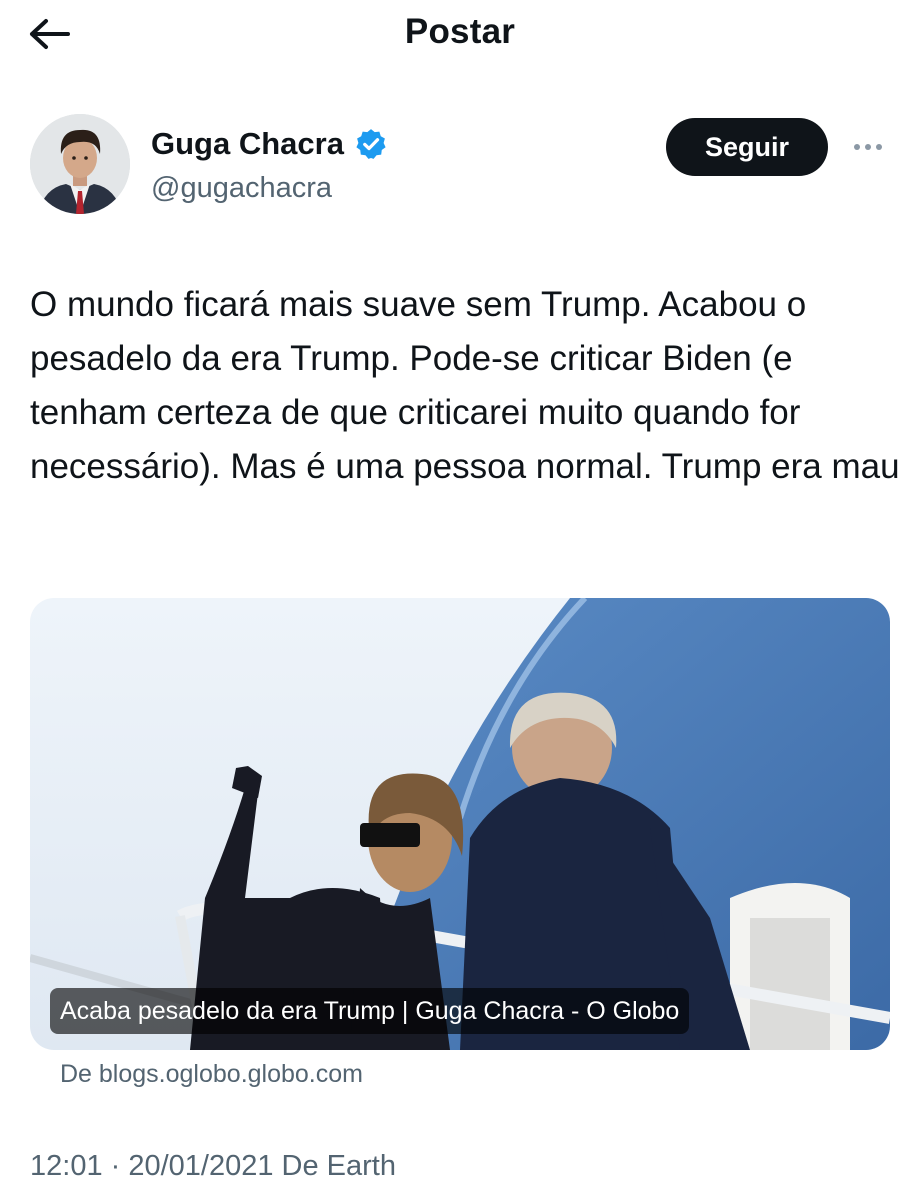 Image resolution: width=920 pixels, height=1200 pixels. I want to click on author-handle: @gugachacra, so click(241, 188).